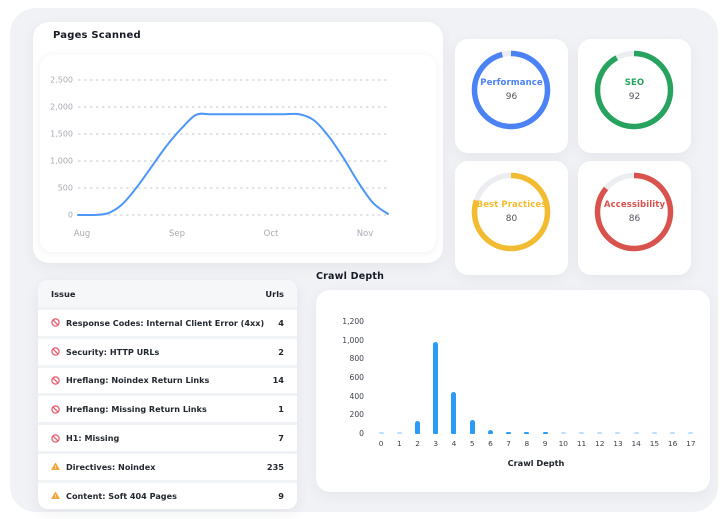 The image size is (728, 519). Describe the element at coordinates (61, 107) in the screenshot. I see `svg-text: 2,000` at that location.